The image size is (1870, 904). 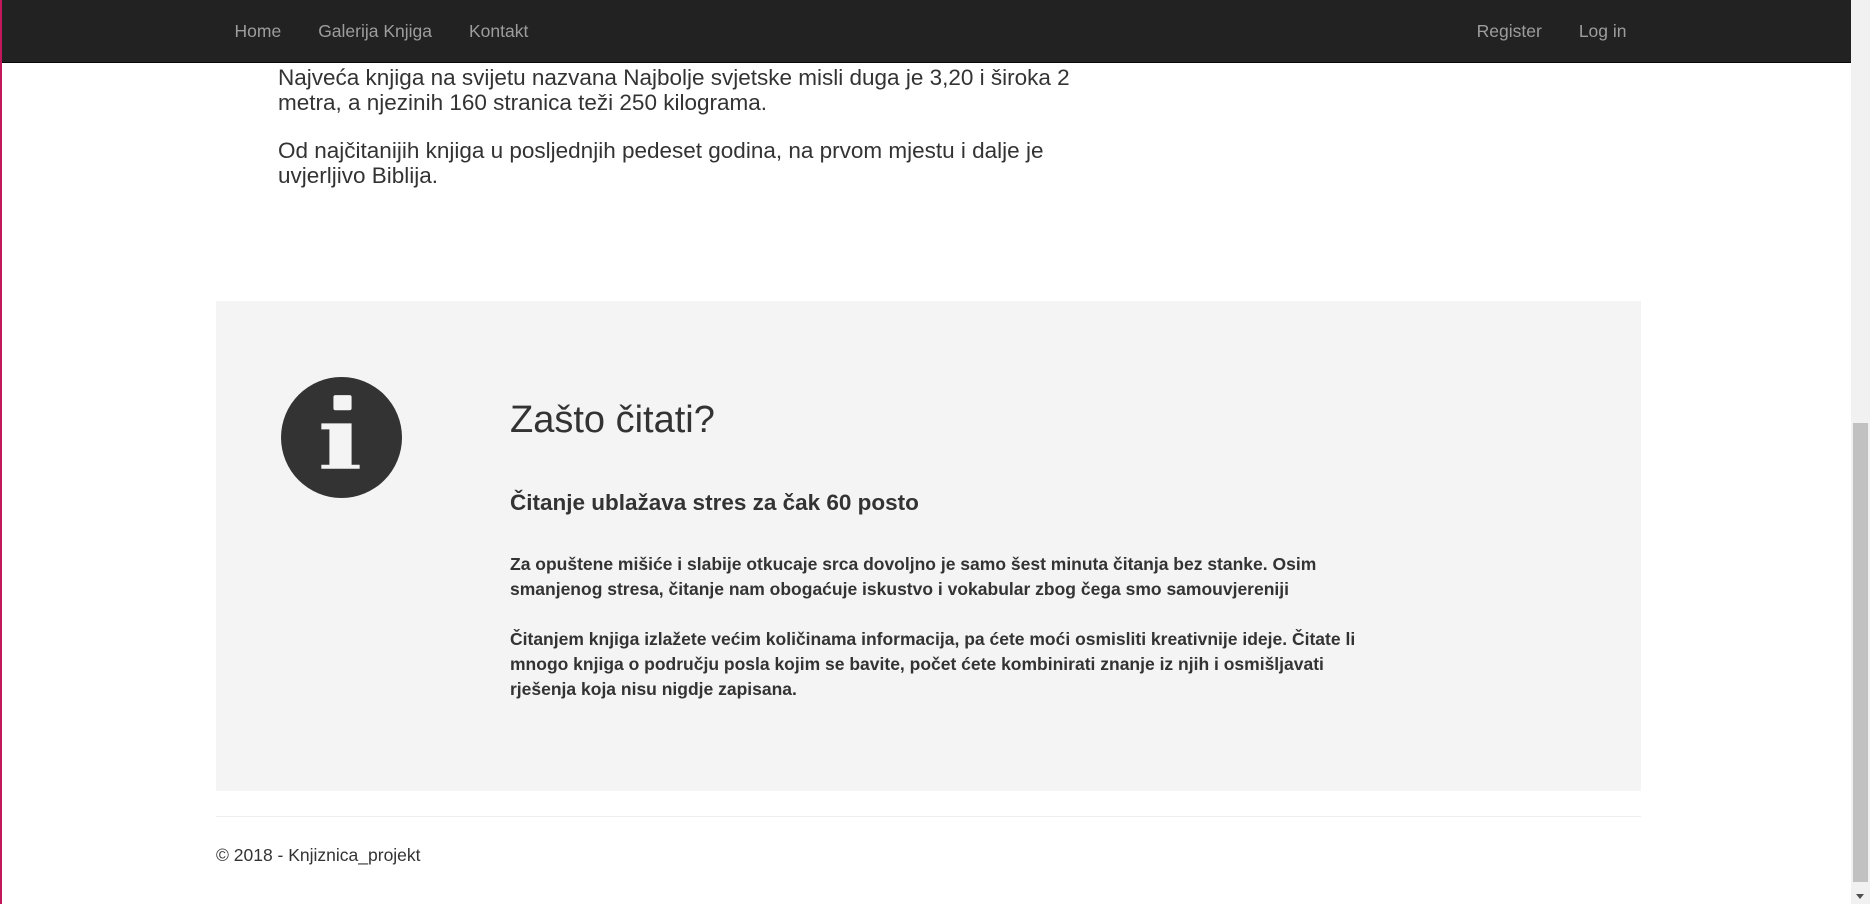 I want to click on footer-copyright: © 2018 - Knjiznica_projekt, so click(x=318, y=855).